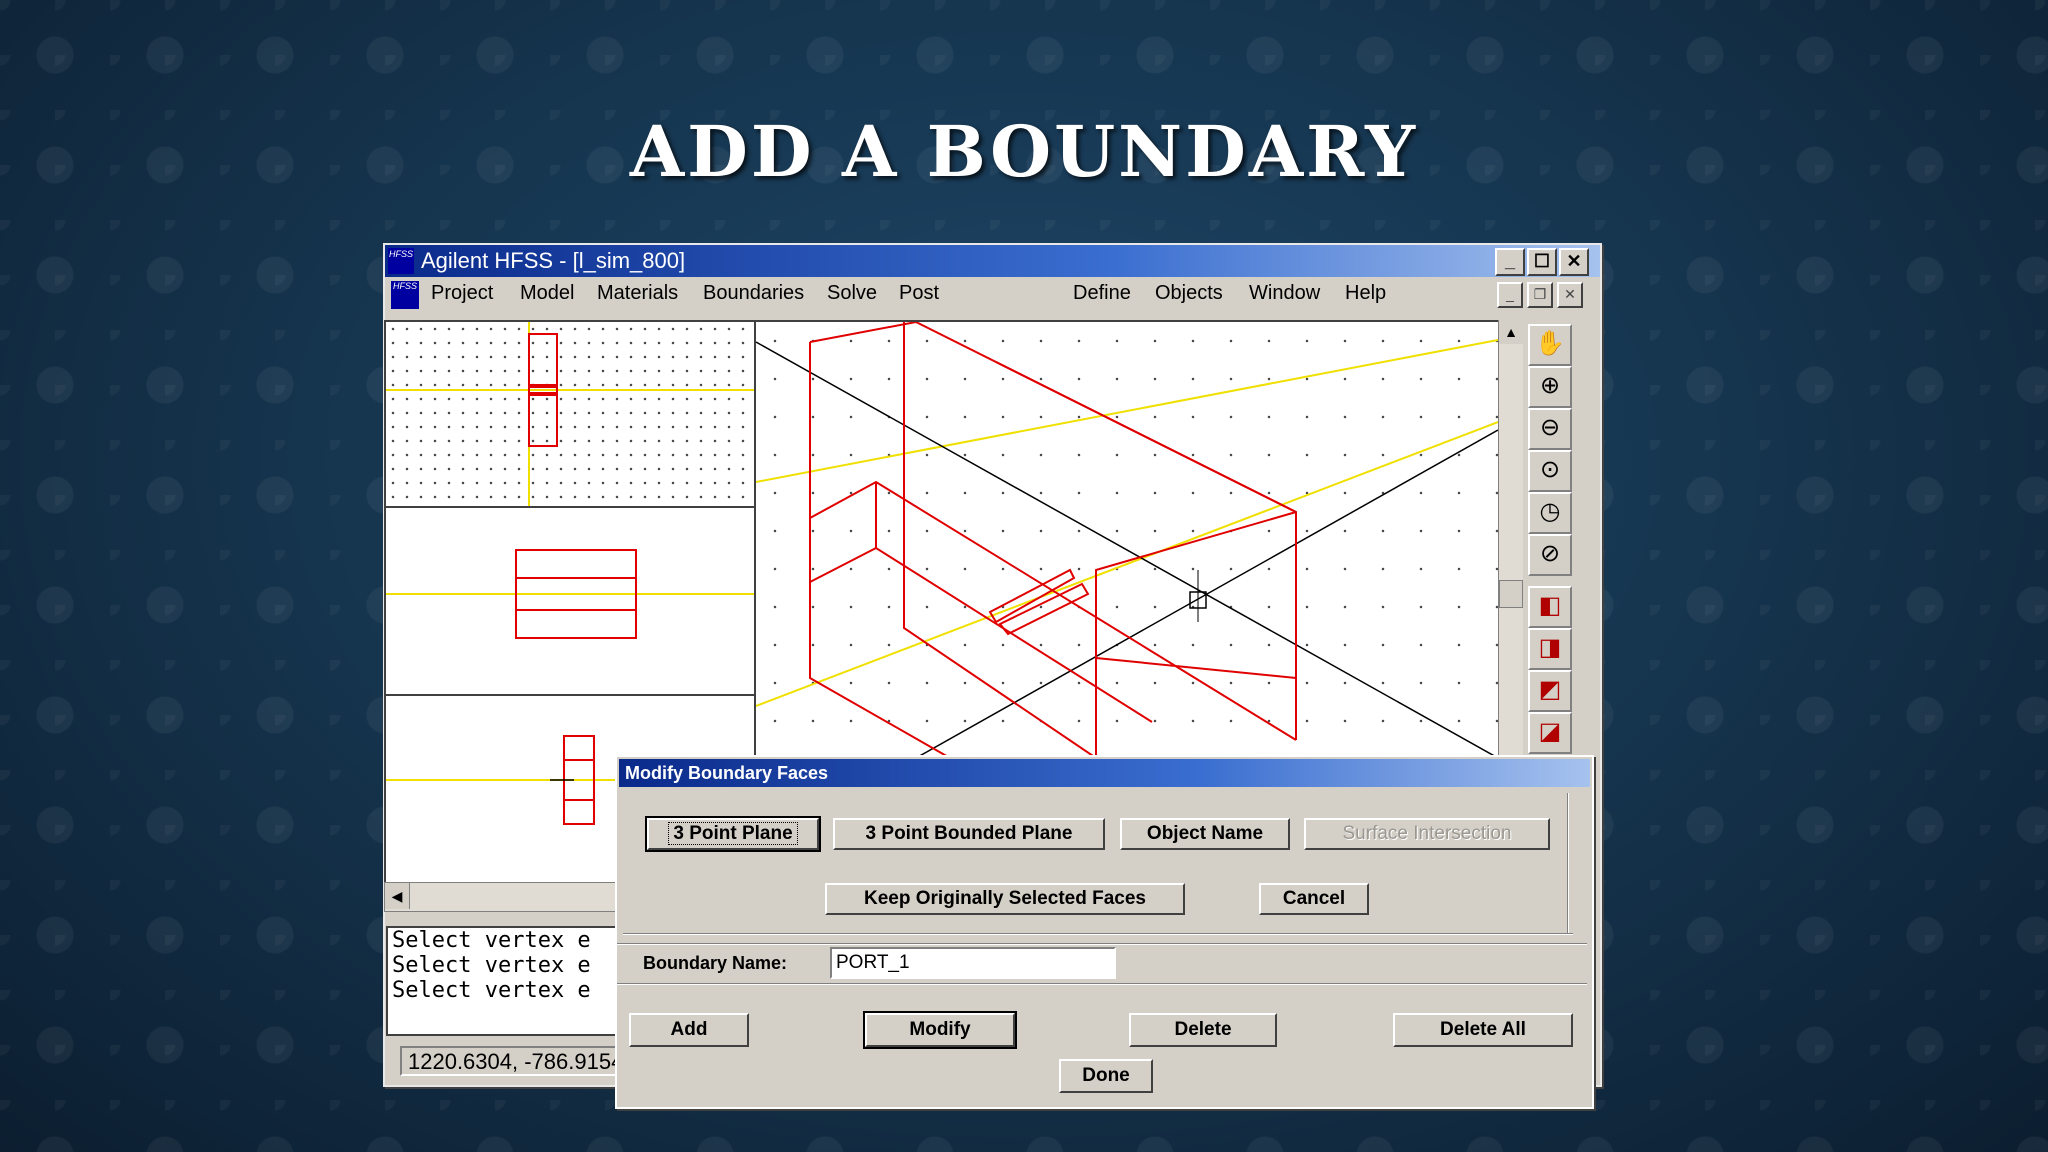  What do you see at coordinates (553, 260) in the screenshot?
I see `window-title: Agilent HFSS - [l_sim_800]` at bounding box center [553, 260].